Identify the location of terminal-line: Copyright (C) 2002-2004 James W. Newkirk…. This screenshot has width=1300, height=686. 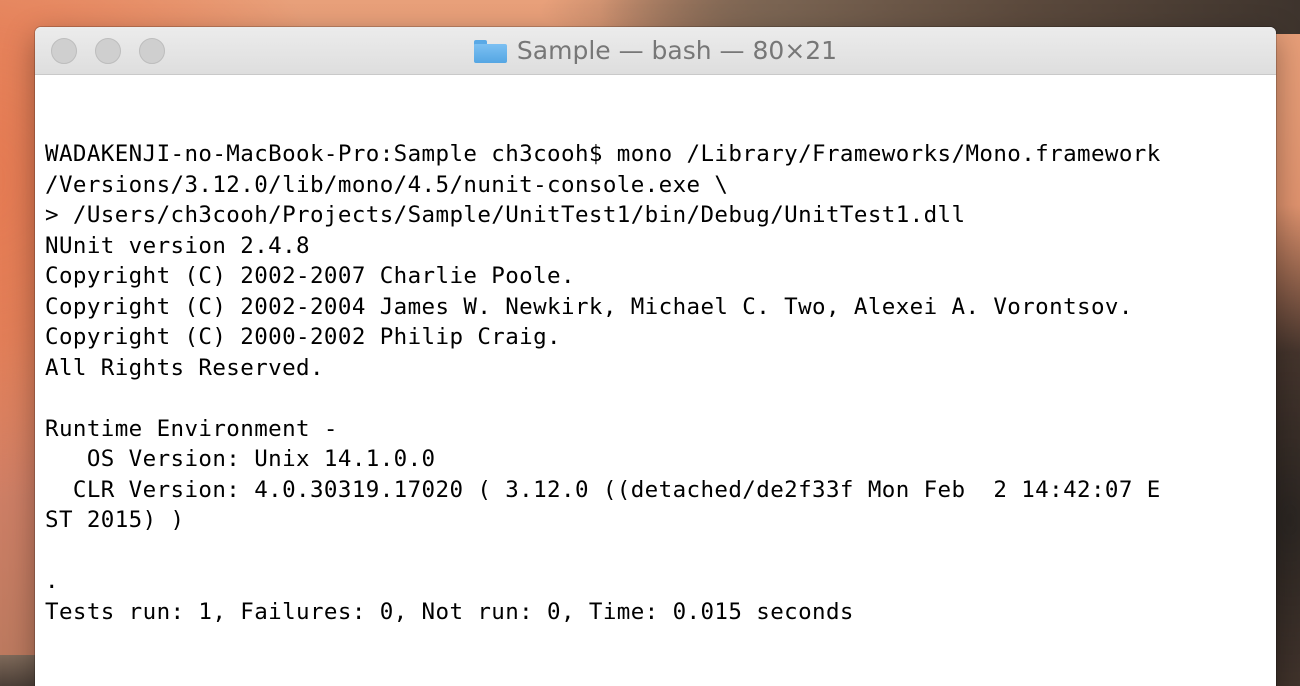
(589, 306).